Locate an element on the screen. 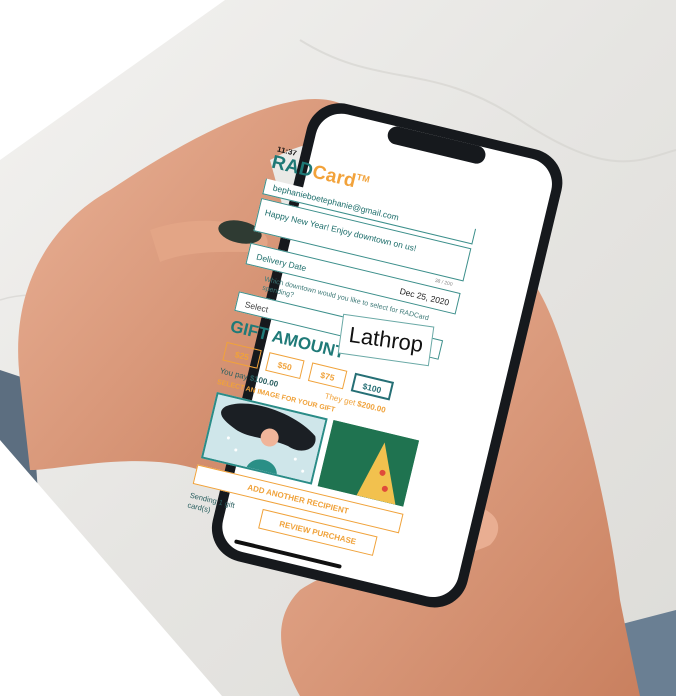  gift-image-party is located at coordinates (368, 463).